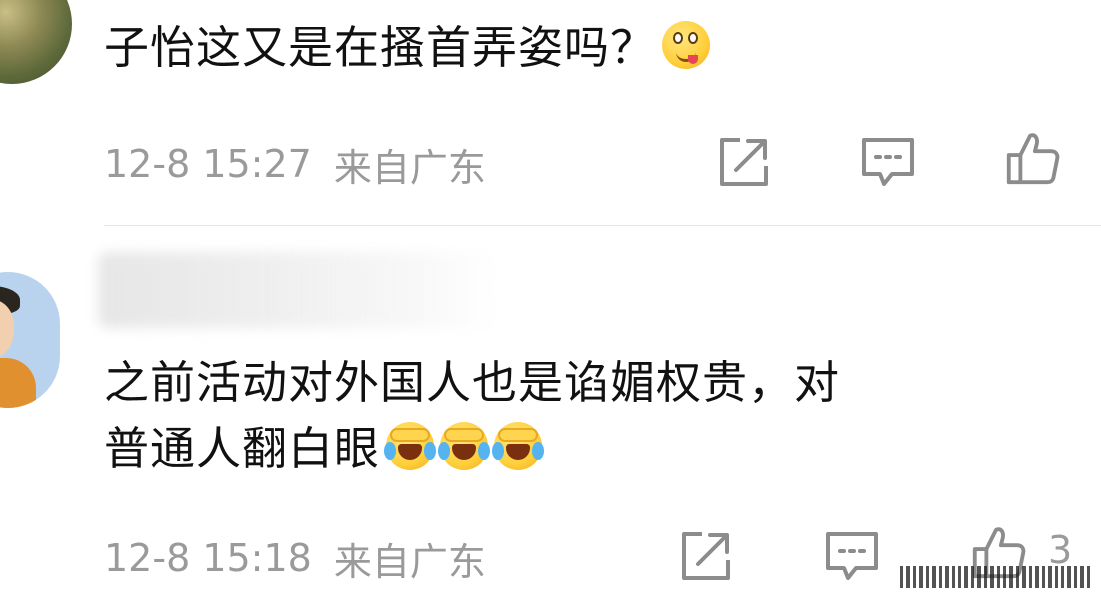 The height and width of the screenshot is (612, 1101). What do you see at coordinates (298, 290) in the screenshot?
I see `username-redacted` at bounding box center [298, 290].